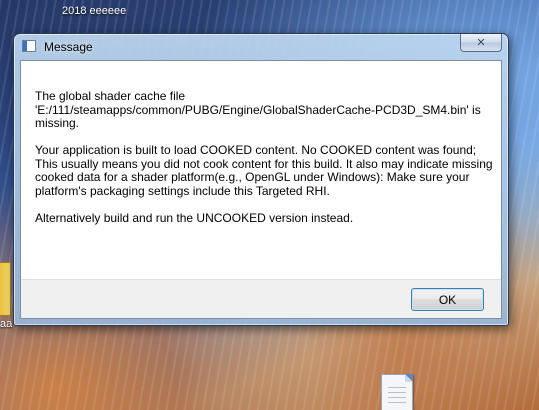  Describe the element at coordinates (94, 11) in the screenshot. I see `desktop-icon-label-top: 2018 eeeeee` at that location.